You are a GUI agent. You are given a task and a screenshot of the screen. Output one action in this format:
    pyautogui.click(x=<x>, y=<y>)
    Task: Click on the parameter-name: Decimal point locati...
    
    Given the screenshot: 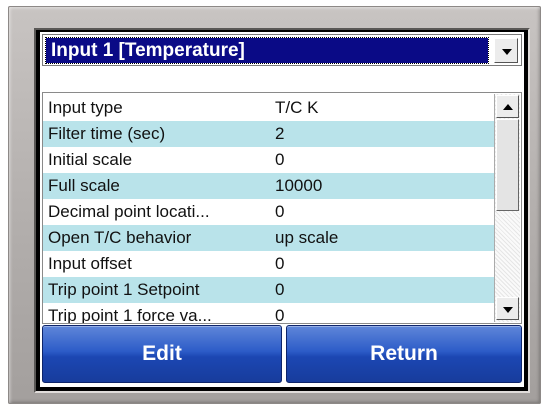 What is the action you would take?
    pyautogui.click(x=129, y=211)
    